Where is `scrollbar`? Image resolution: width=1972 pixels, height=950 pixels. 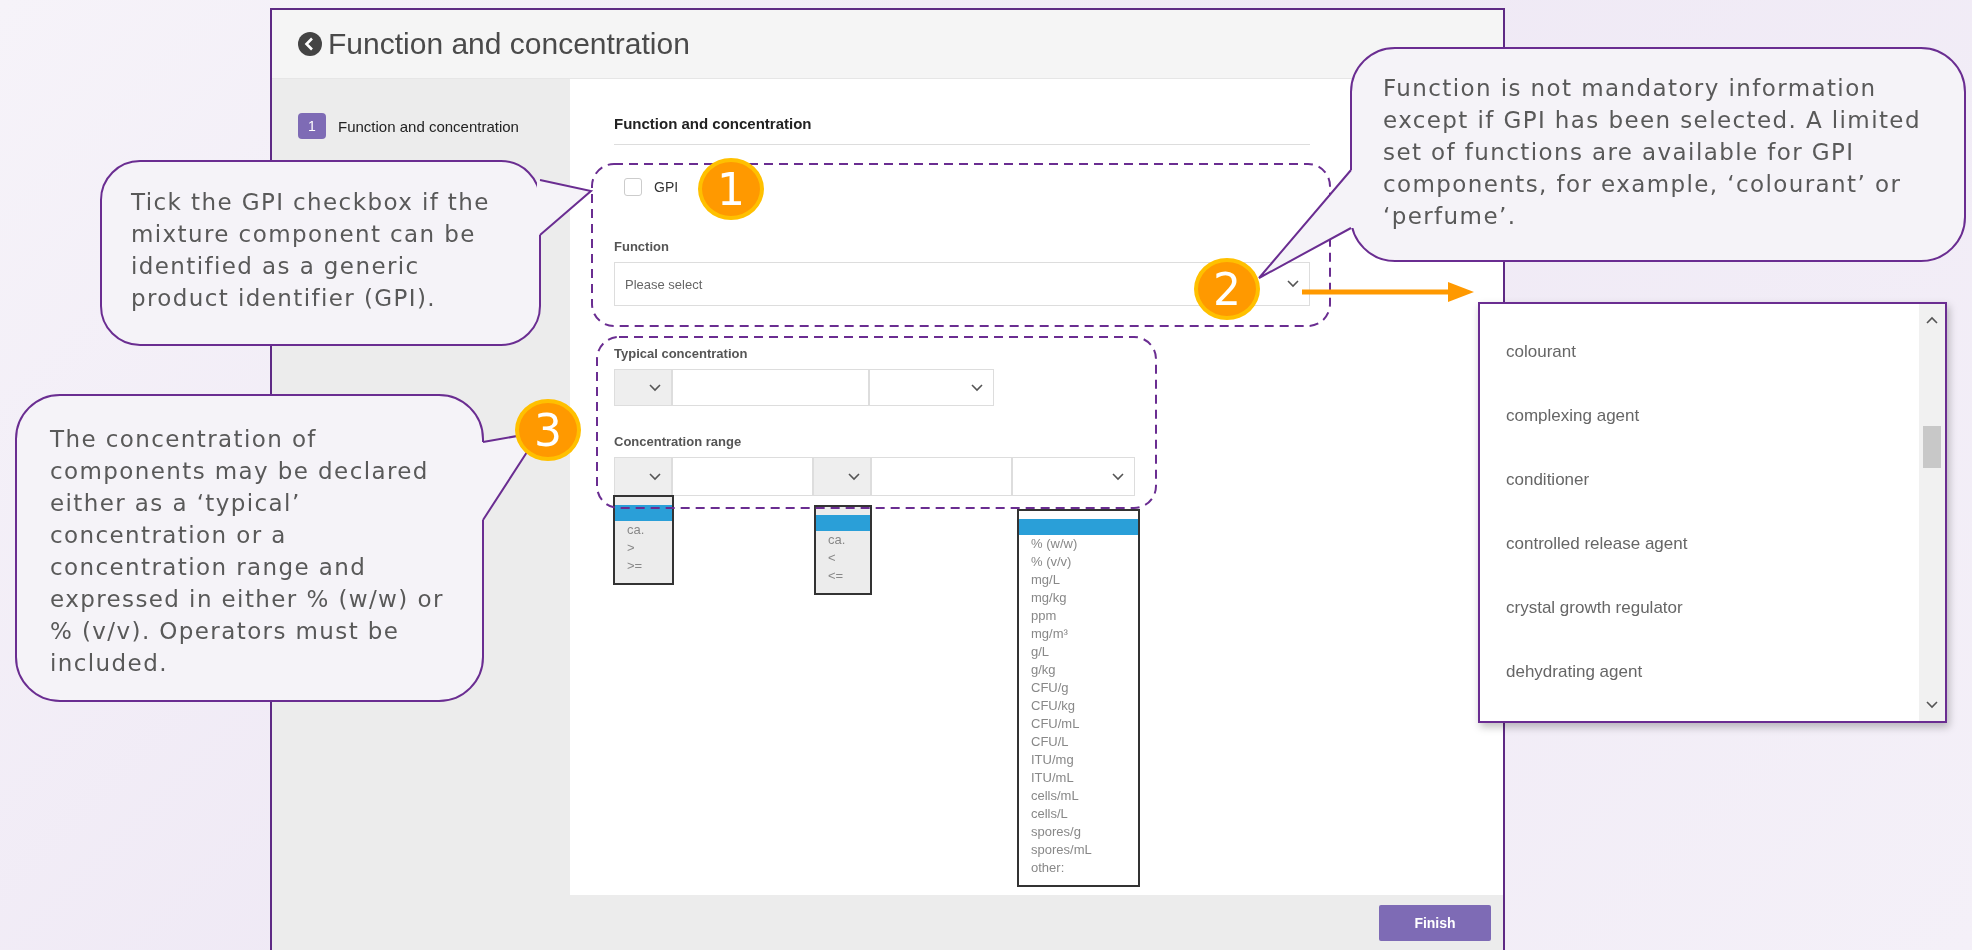 scrollbar is located at coordinates (1932, 512).